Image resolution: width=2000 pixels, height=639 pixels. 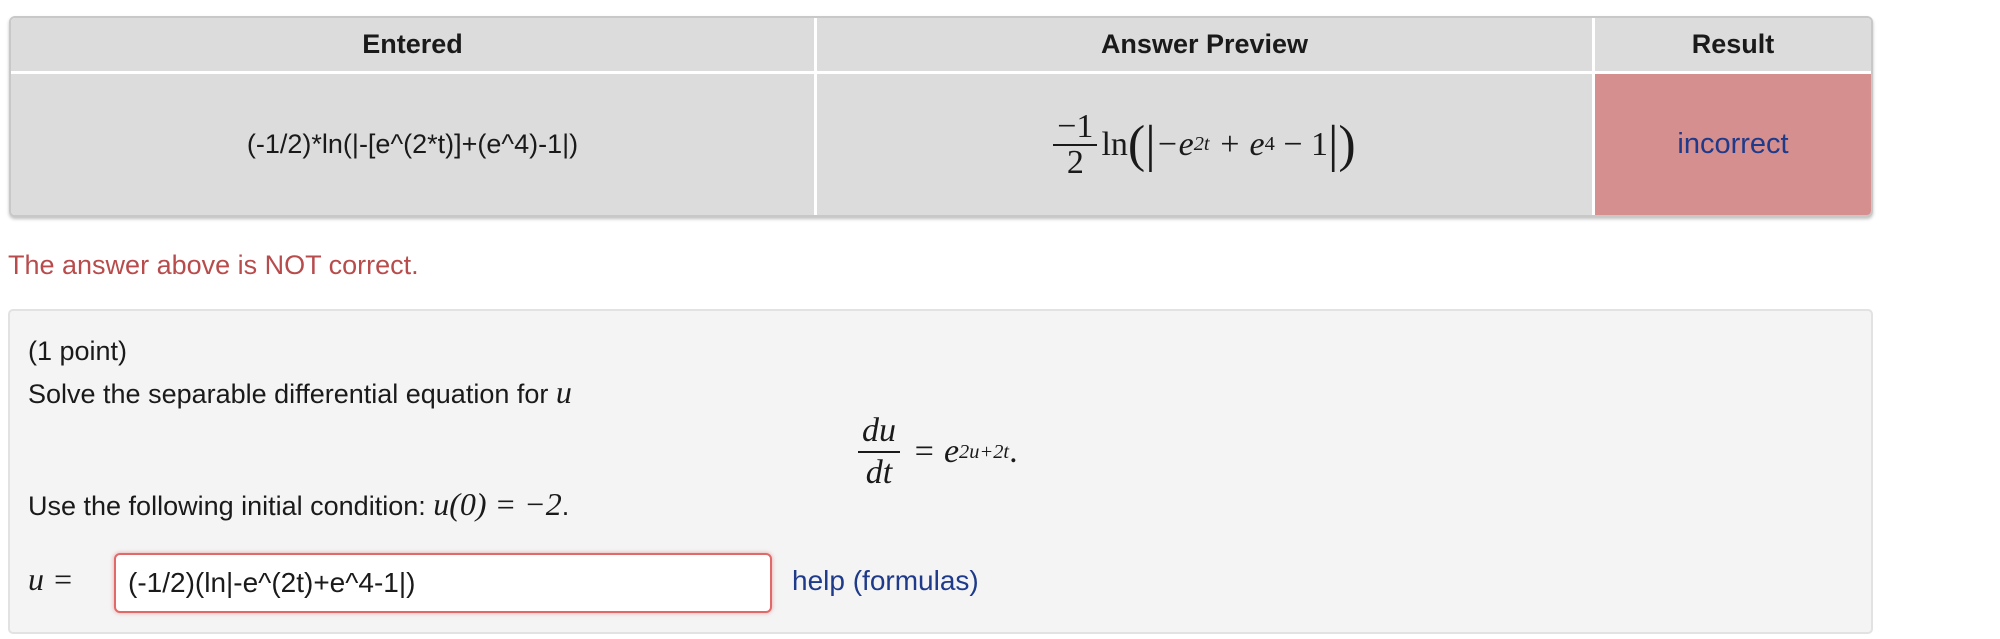 What do you see at coordinates (1150, 144) in the screenshot?
I see `preview-bar-open: |` at bounding box center [1150, 144].